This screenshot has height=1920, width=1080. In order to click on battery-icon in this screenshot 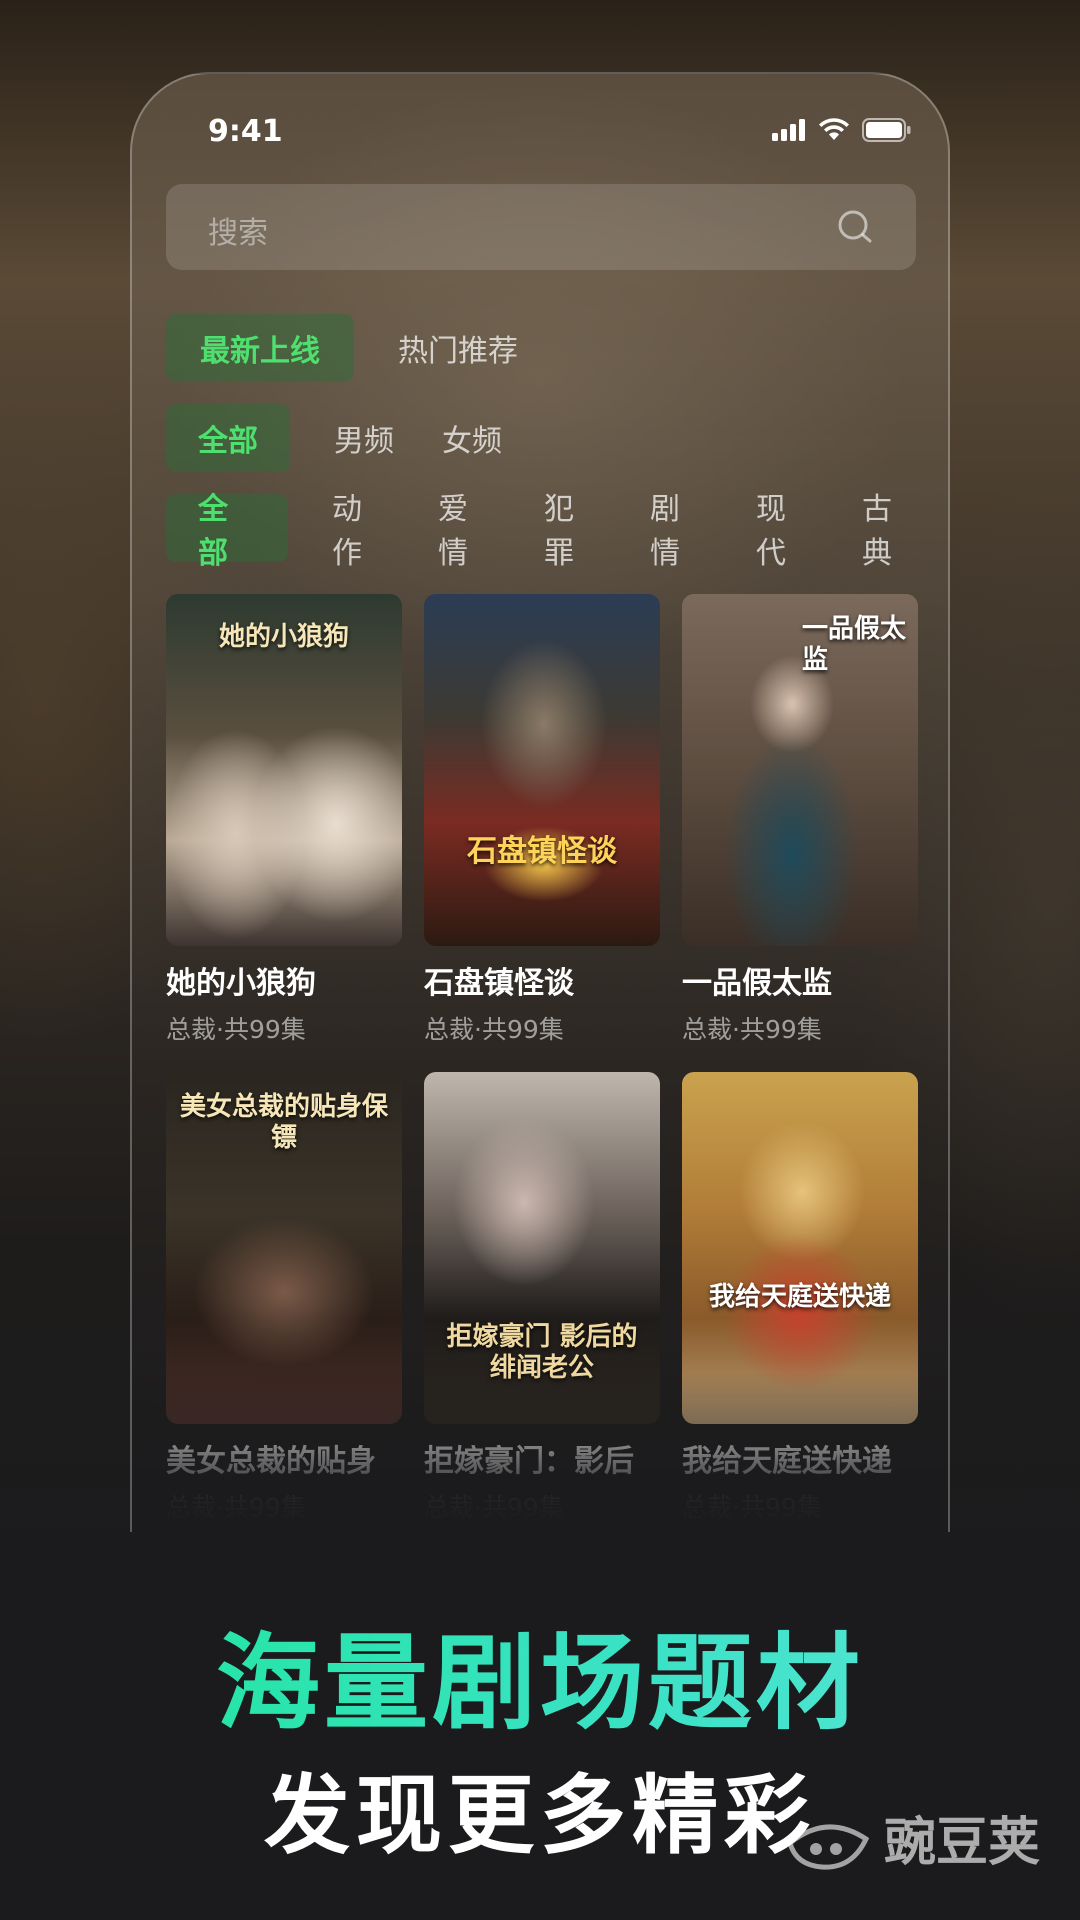, I will do `click(886, 130)`.